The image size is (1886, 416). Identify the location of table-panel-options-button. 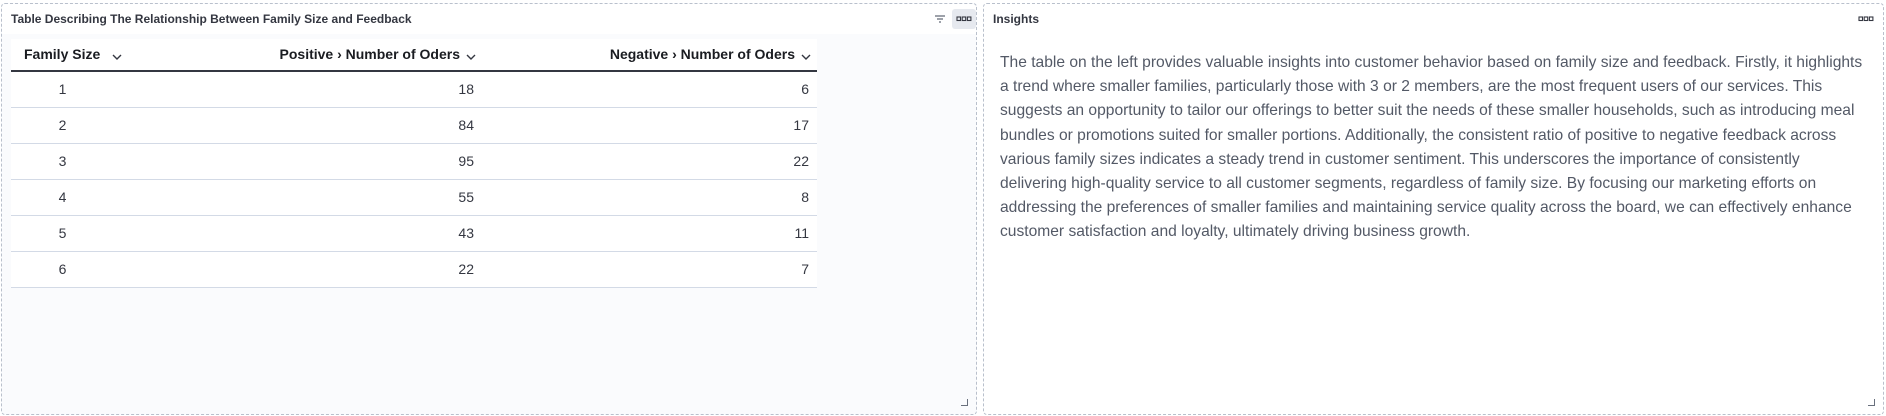
(964, 19).